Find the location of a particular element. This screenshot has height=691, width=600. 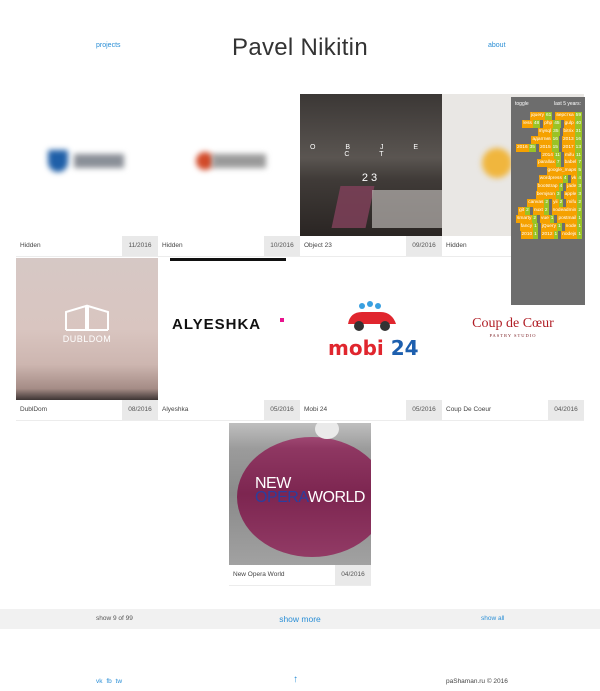

tag-label: git is located at coordinates (522, 210).